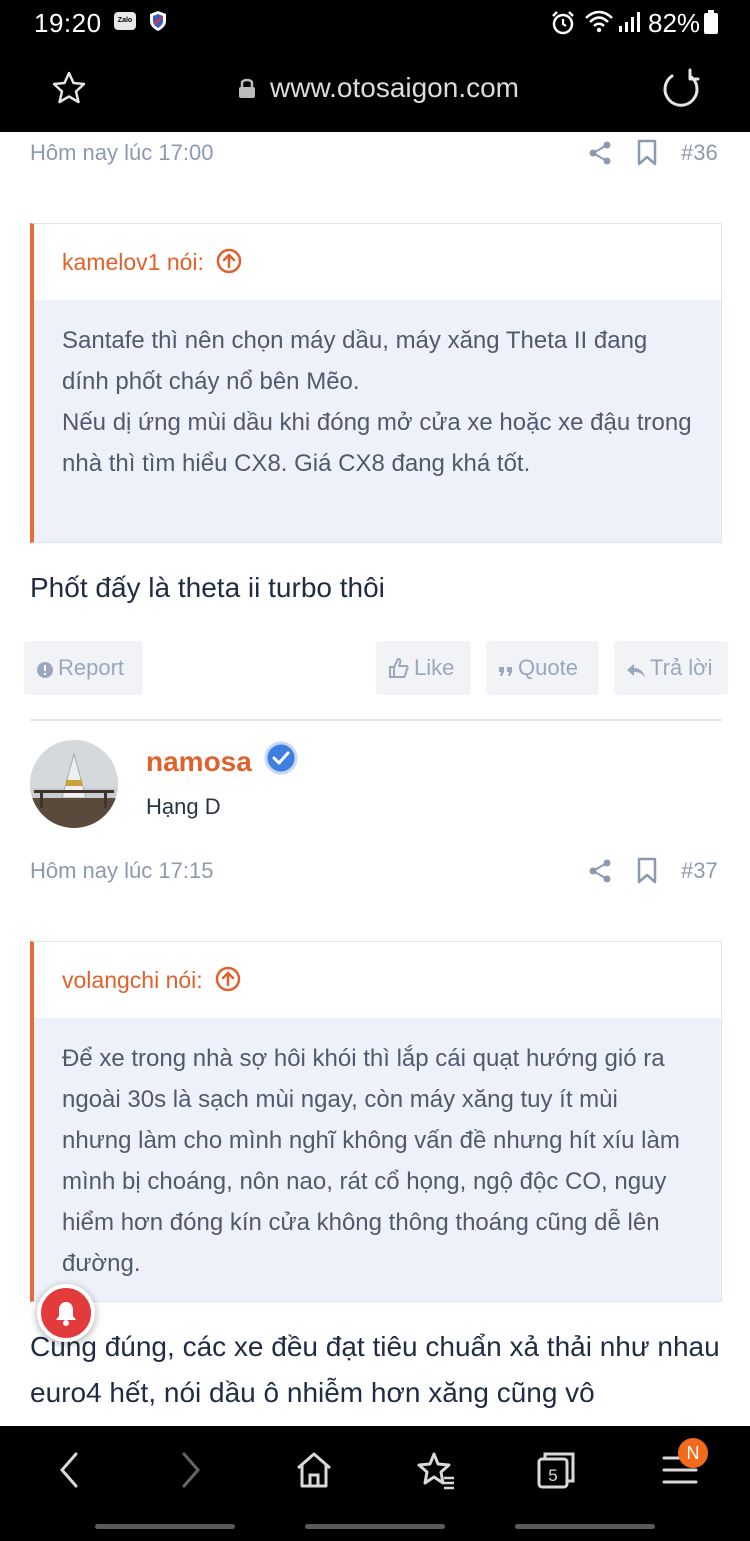 This screenshot has width=750, height=1541. What do you see at coordinates (674, 23) in the screenshot?
I see `battery-percentage: 82%` at bounding box center [674, 23].